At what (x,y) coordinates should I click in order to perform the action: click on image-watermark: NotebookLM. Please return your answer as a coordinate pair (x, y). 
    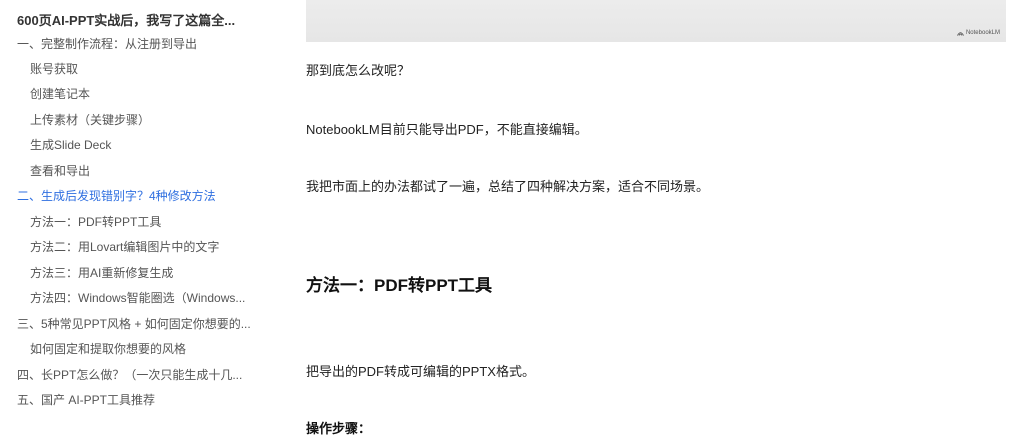
    Looking at the image, I should click on (978, 33).